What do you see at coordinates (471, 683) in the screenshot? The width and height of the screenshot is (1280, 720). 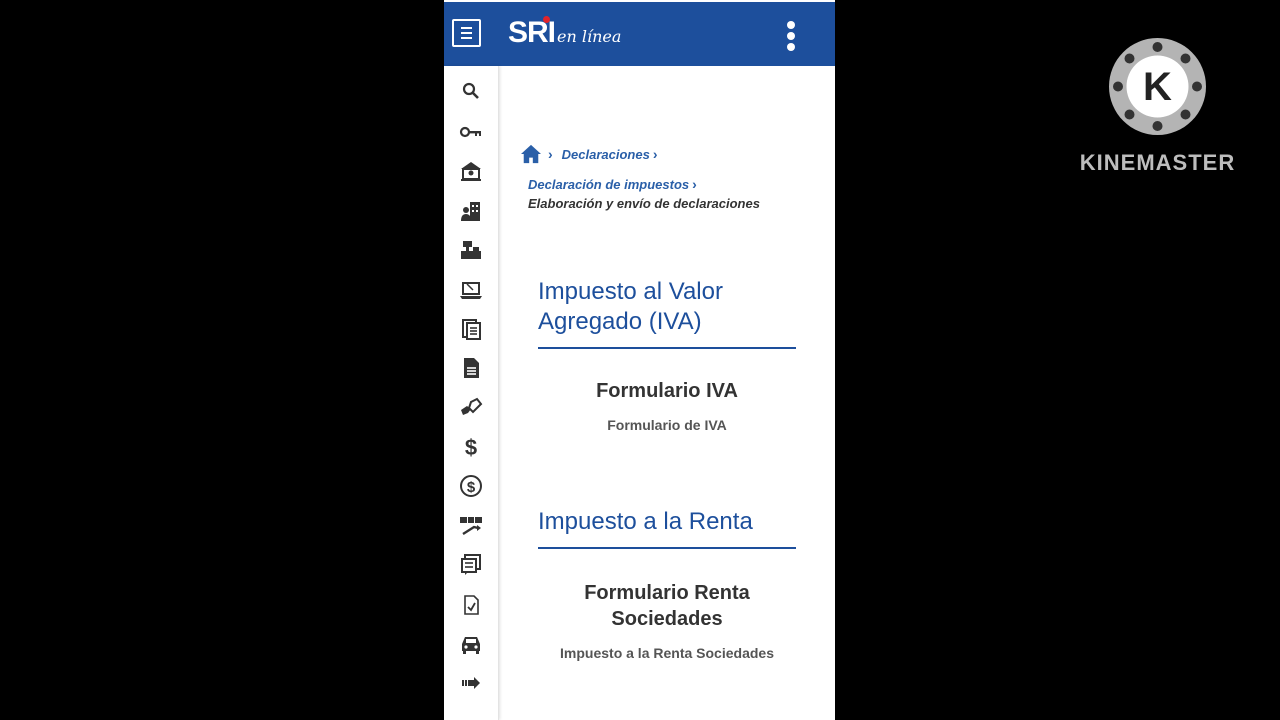 I see `arrow-right-icon` at bounding box center [471, 683].